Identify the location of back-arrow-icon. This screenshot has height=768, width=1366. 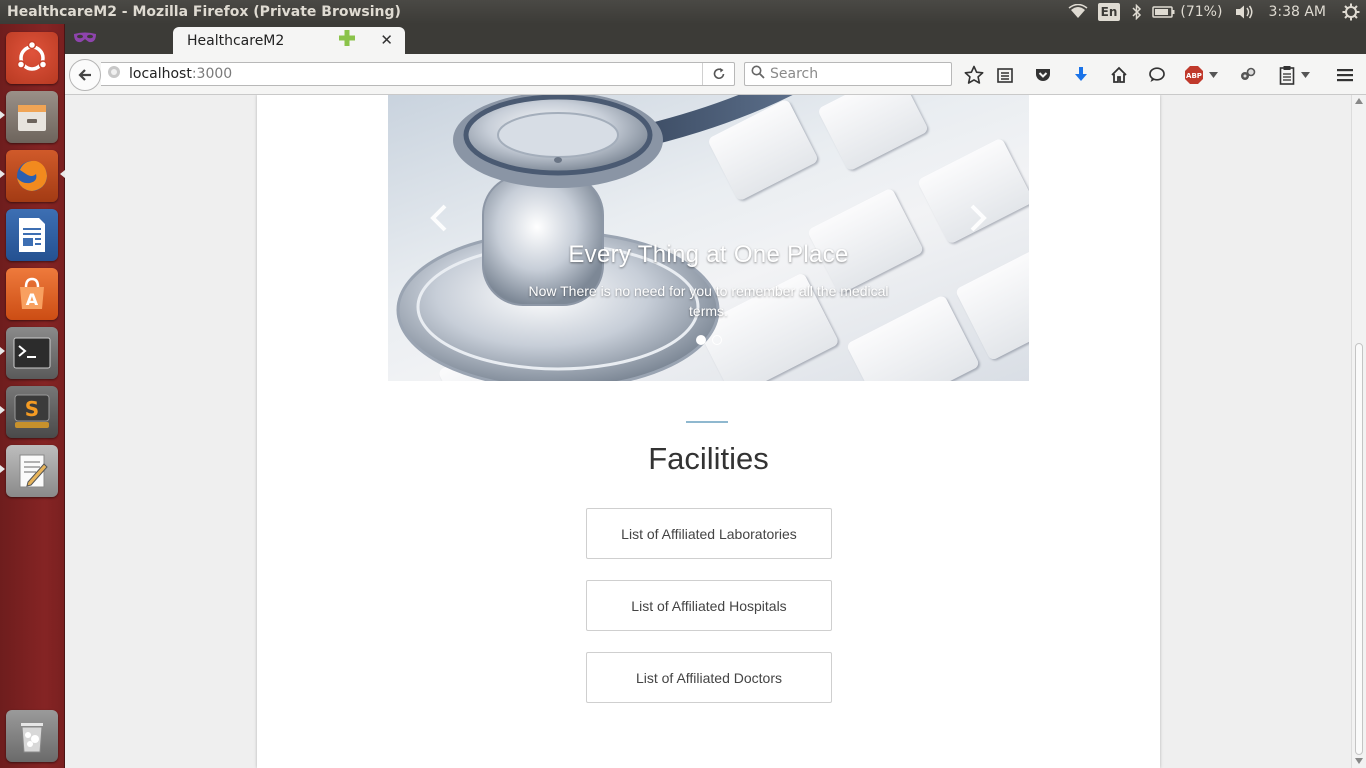
(84, 75).